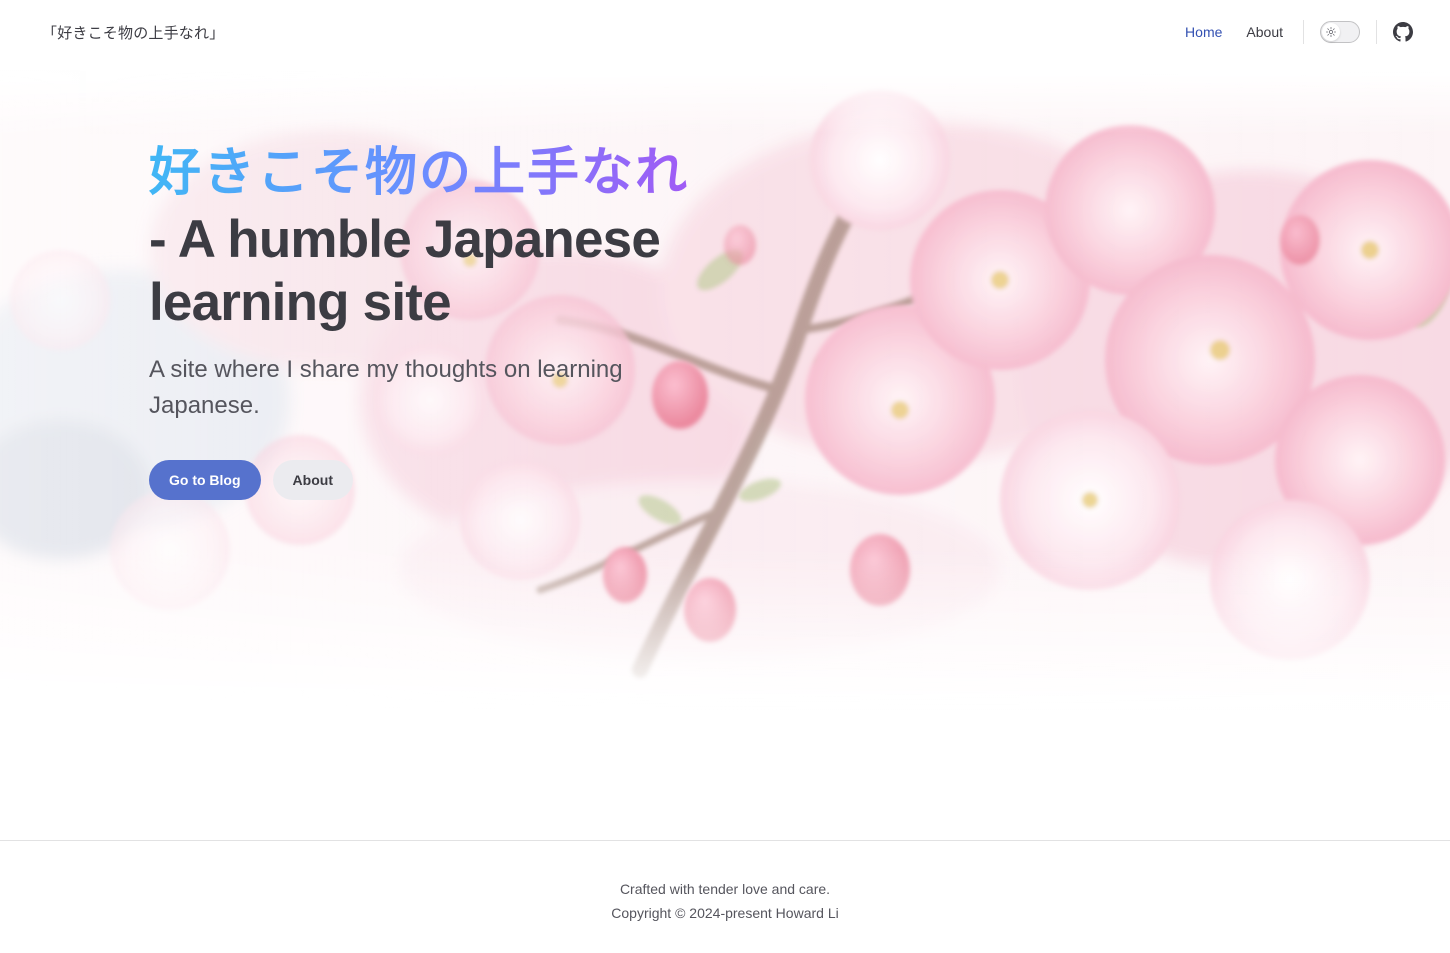 The height and width of the screenshot is (953, 1450). What do you see at coordinates (459, 480) in the screenshot?
I see `hero-actions: Go to Blog About` at bounding box center [459, 480].